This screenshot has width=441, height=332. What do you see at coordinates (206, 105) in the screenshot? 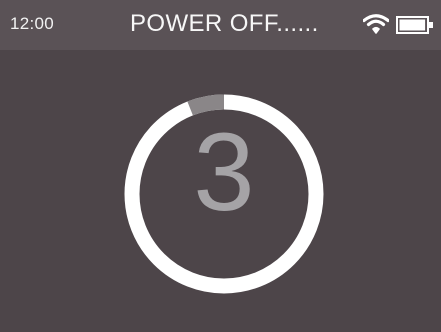
I see `countdown-ring-progress` at bounding box center [206, 105].